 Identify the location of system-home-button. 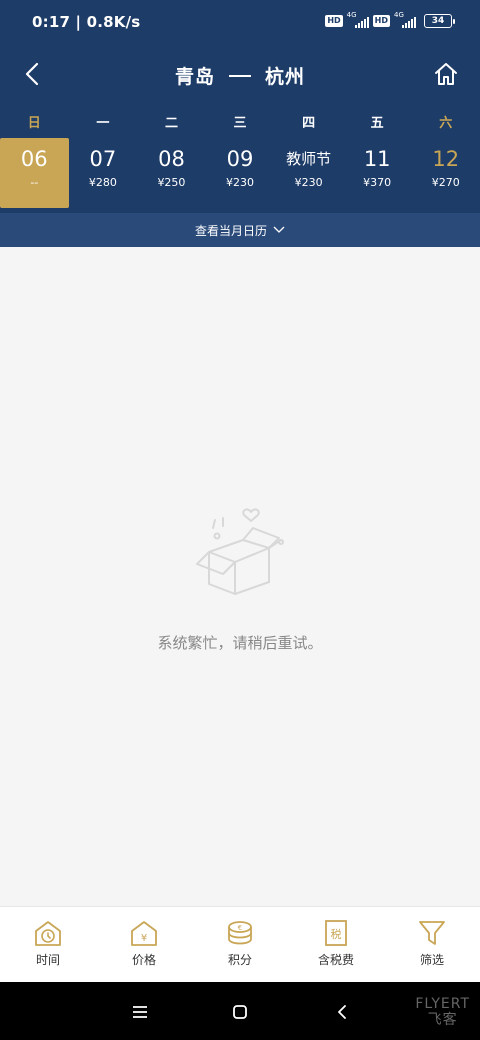
(240, 1012).